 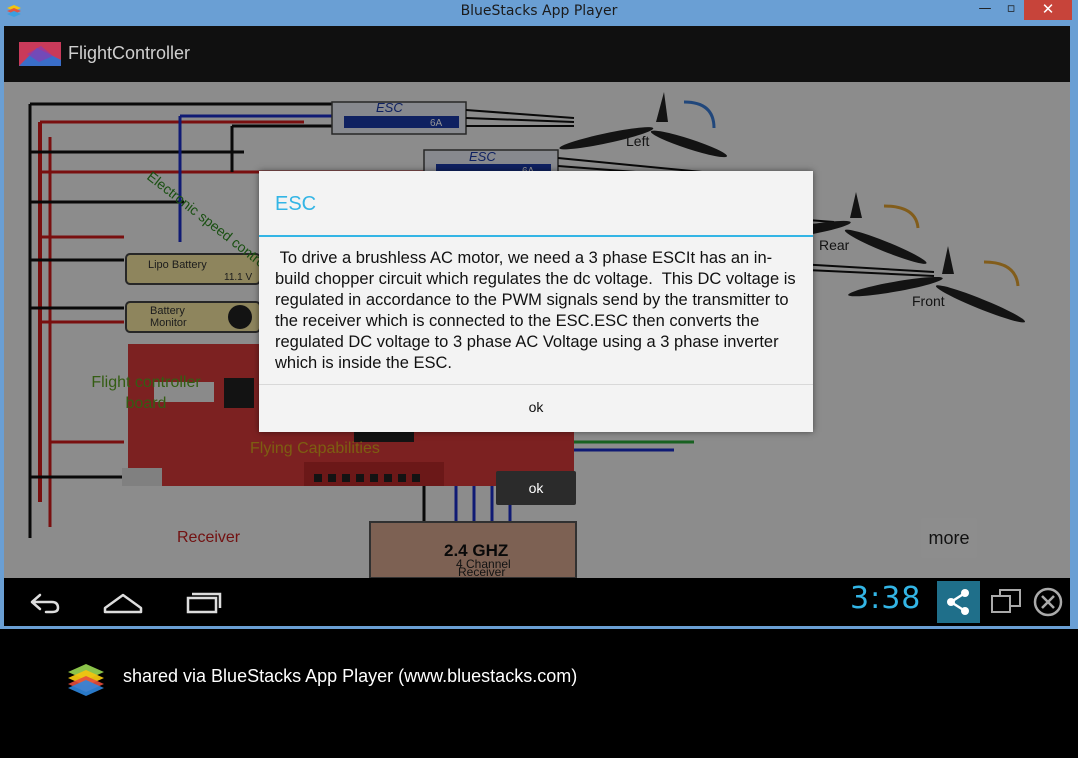 What do you see at coordinates (536, 408) in the screenshot?
I see `dialog-ok-button: ok` at bounding box center [536, 408].